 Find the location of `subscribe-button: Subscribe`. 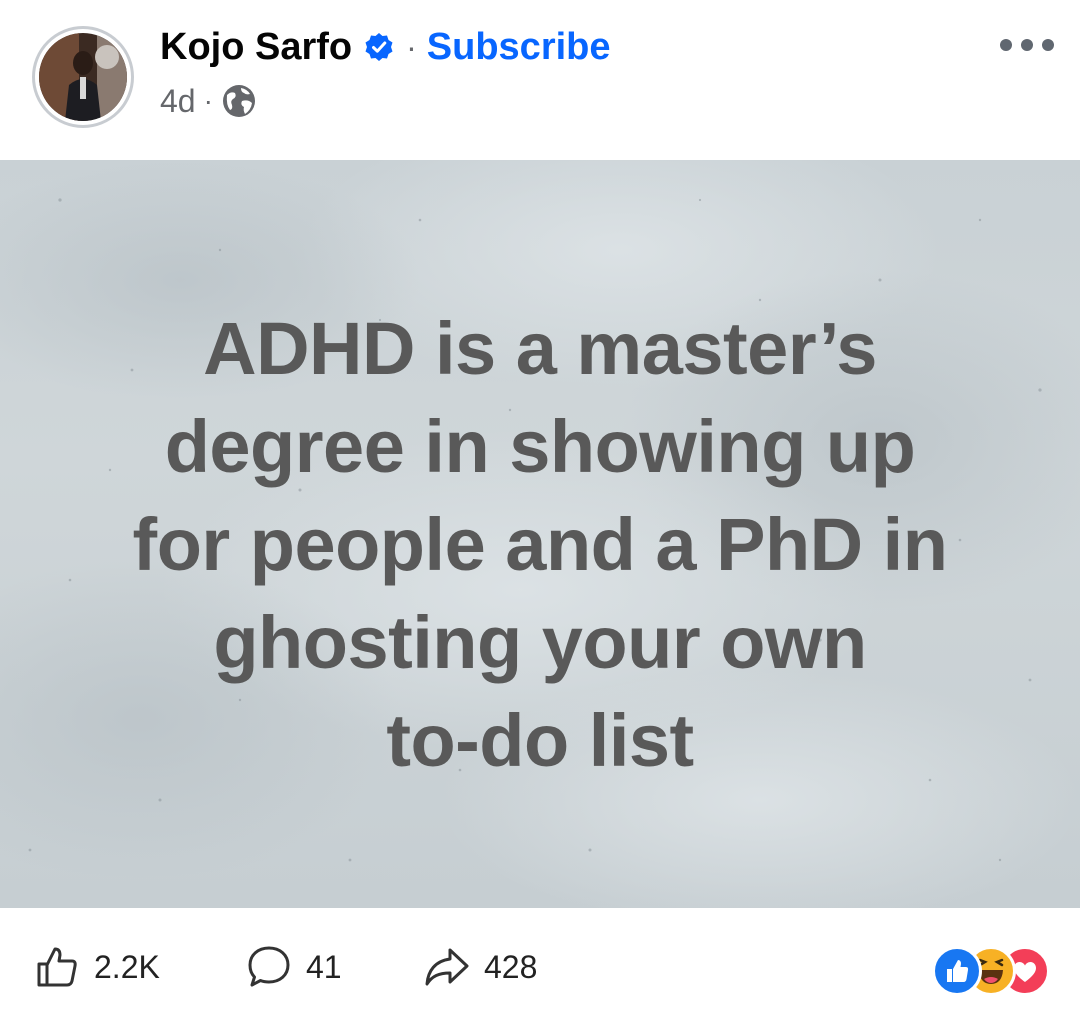

subscribe-button: Subscribe is located at coordinates (519, 47).